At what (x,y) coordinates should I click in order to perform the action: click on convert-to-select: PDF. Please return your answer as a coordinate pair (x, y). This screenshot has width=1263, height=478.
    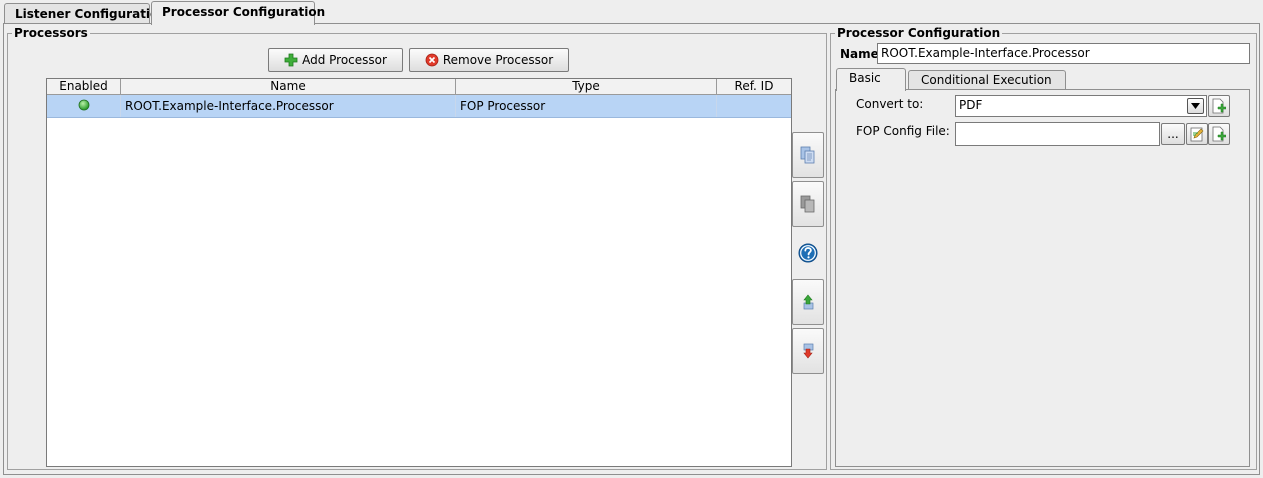
    Looking at the image, I should click on (1081, 106).